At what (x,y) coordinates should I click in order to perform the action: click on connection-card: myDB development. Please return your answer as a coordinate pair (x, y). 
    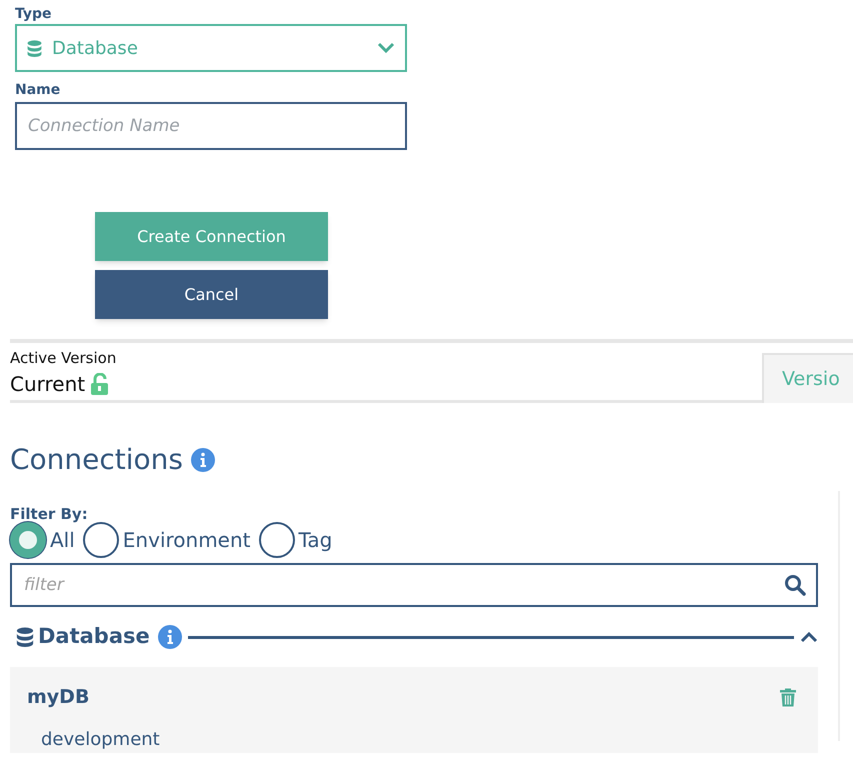
    Looking at the image, I should click on (414, 710).